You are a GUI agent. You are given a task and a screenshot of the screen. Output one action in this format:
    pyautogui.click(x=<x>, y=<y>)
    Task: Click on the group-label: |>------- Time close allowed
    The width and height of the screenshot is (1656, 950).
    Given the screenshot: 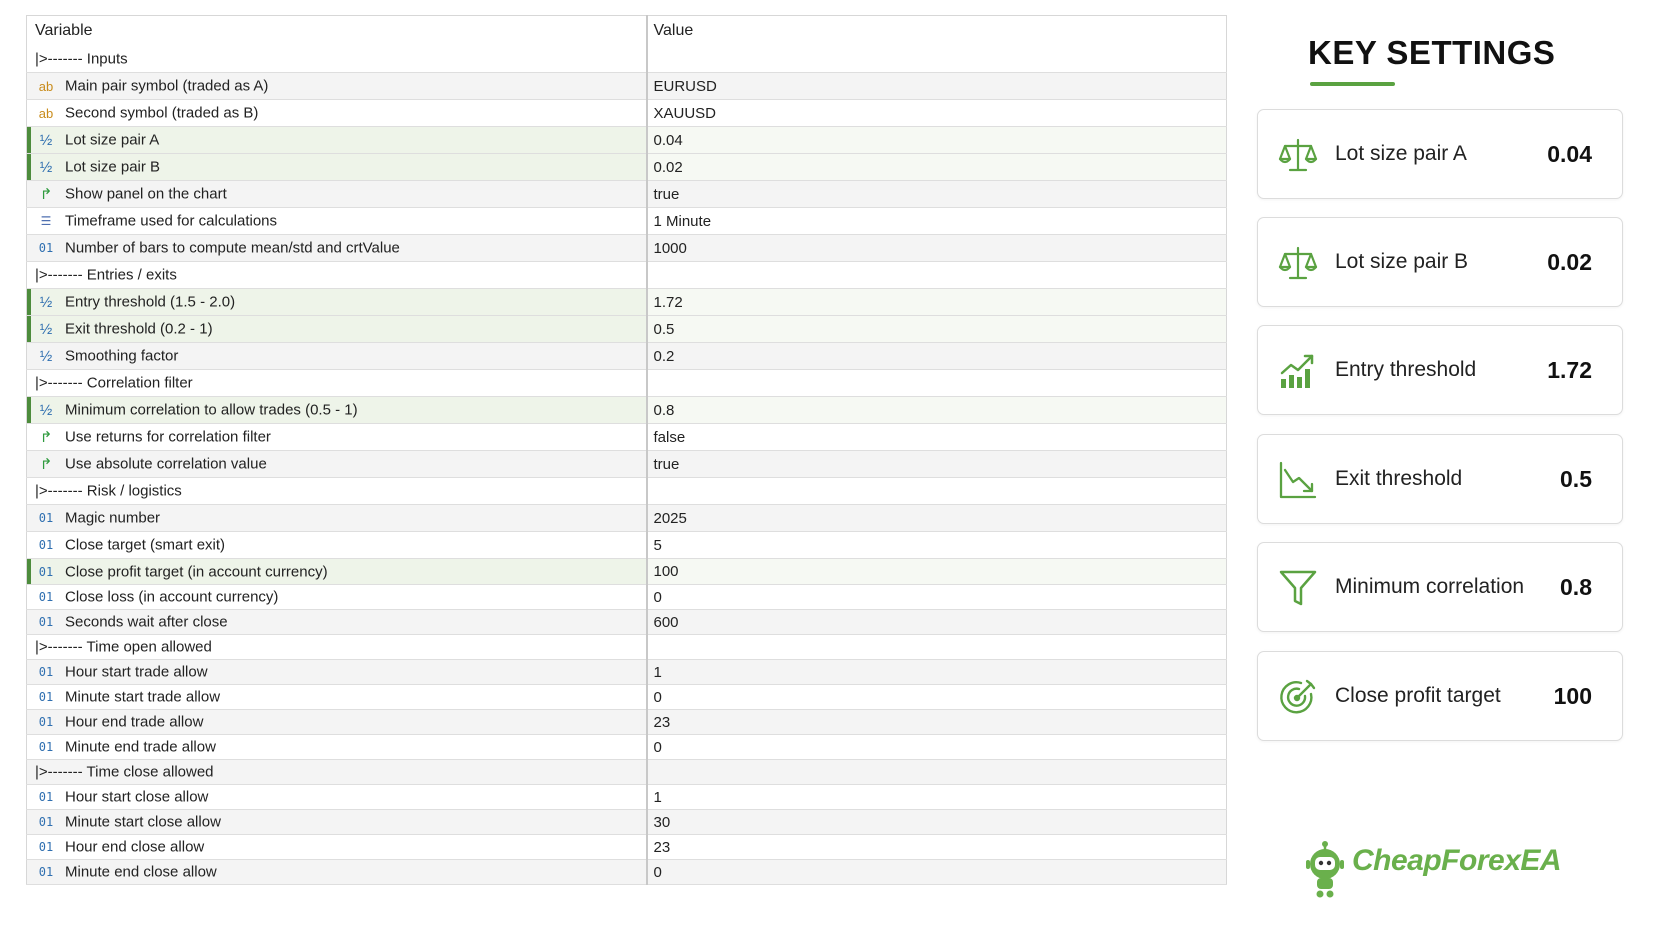 What is the action you would take?
    pyautogui.click(x=124, y=772)
    